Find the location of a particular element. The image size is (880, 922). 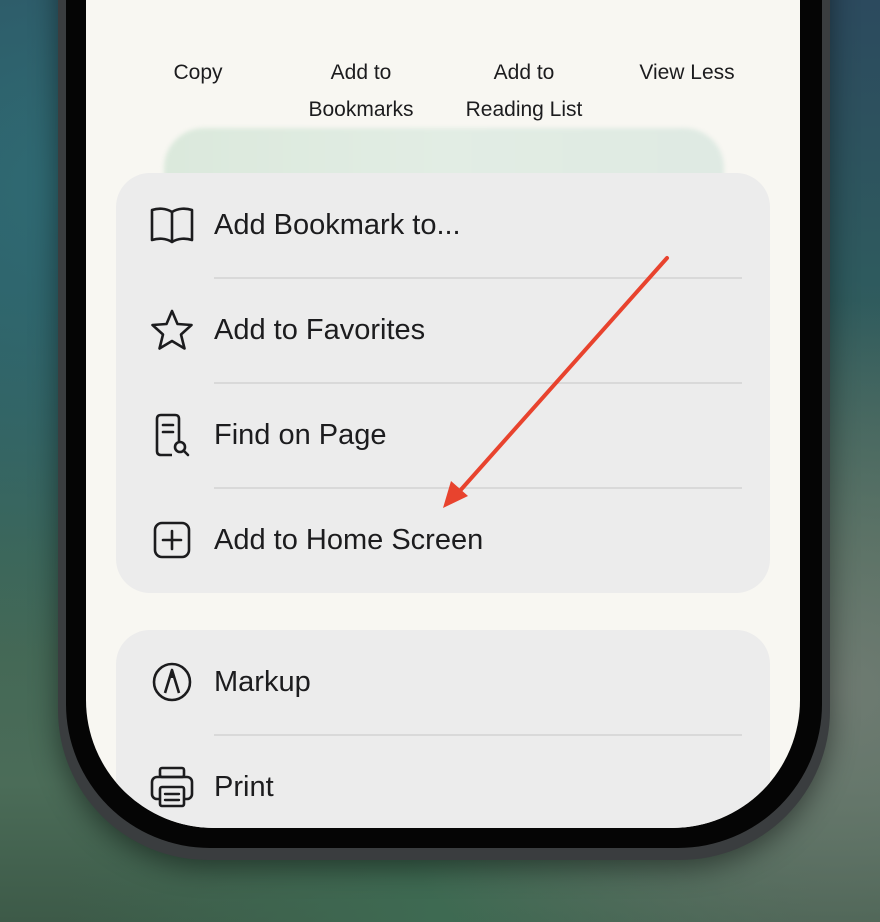

markup-pen-icon is located at coordinates (172, 682).